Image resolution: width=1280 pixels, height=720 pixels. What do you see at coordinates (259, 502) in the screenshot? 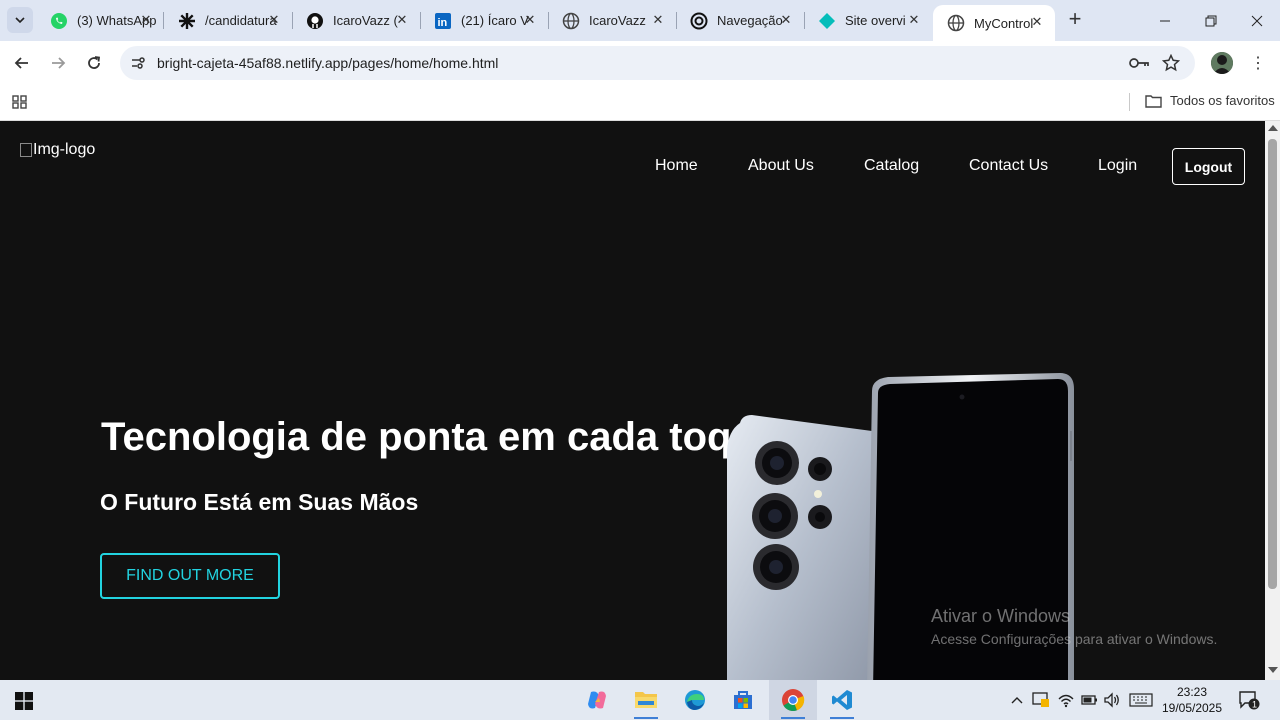
I see `hero-subtitle: O Futuro Está em Suas Mãos` at bounding box center [259, 502].